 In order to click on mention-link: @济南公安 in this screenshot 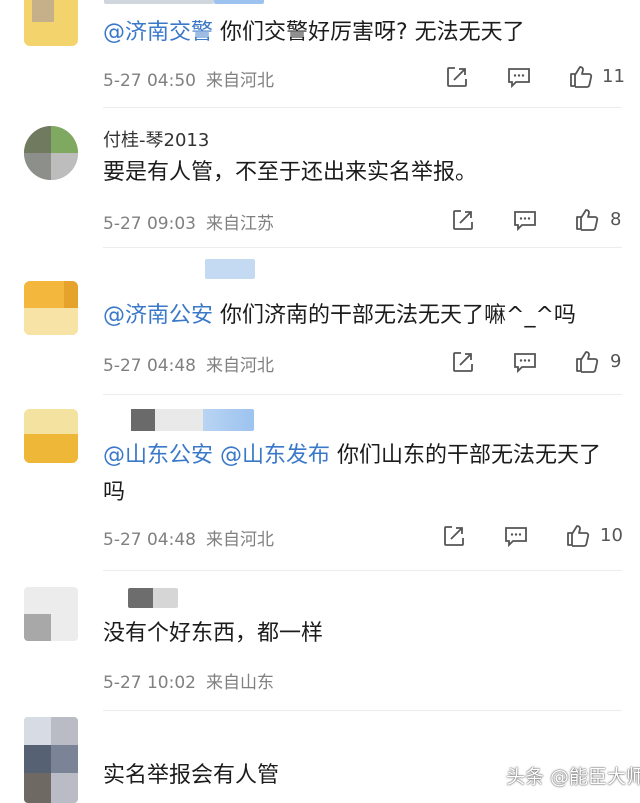, I will do `click(158, 315)`.